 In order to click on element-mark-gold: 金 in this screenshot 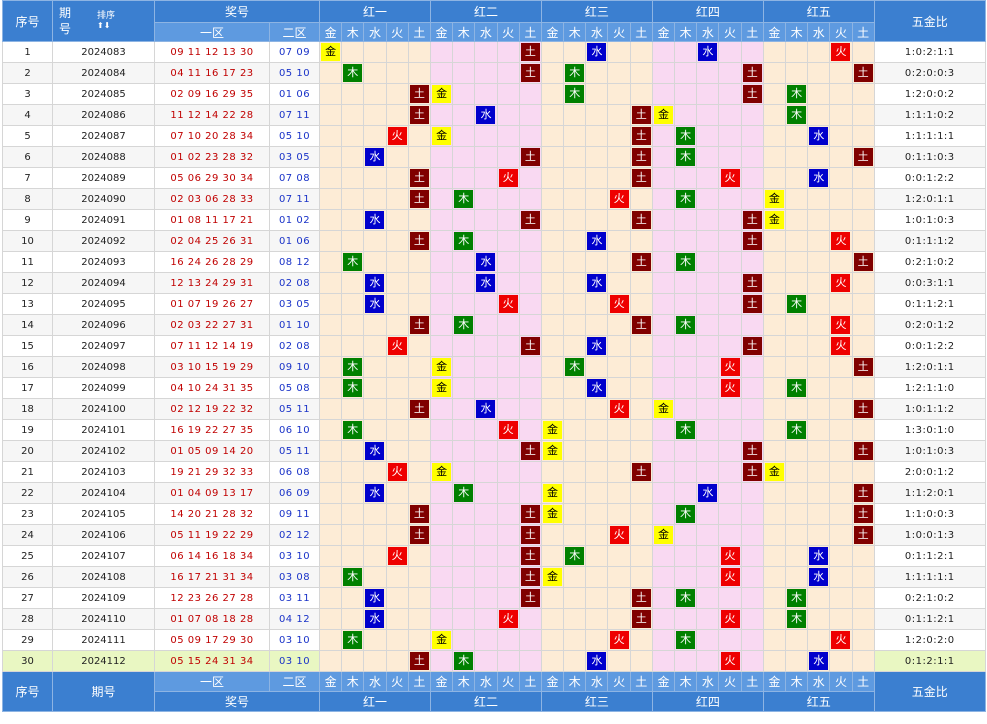, I will do `click(663, 535)`.